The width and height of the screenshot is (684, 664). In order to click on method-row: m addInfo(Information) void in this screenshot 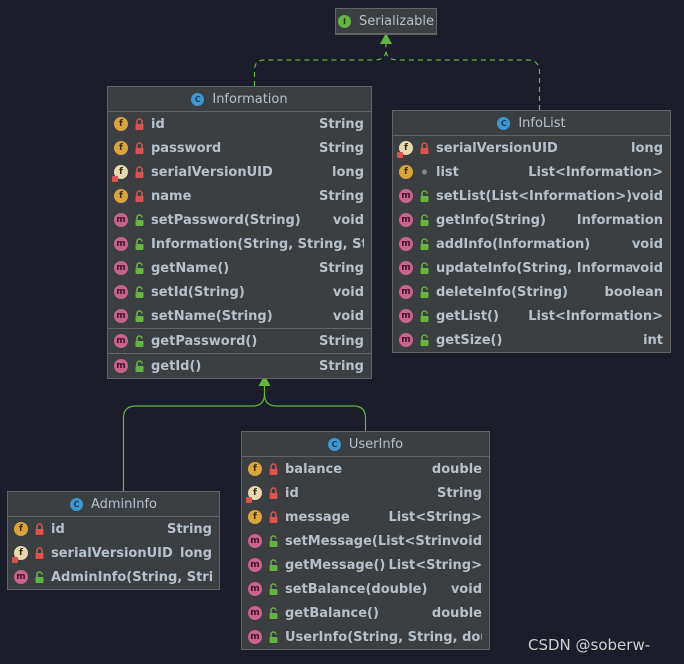, I will do `click(531, 244)`.